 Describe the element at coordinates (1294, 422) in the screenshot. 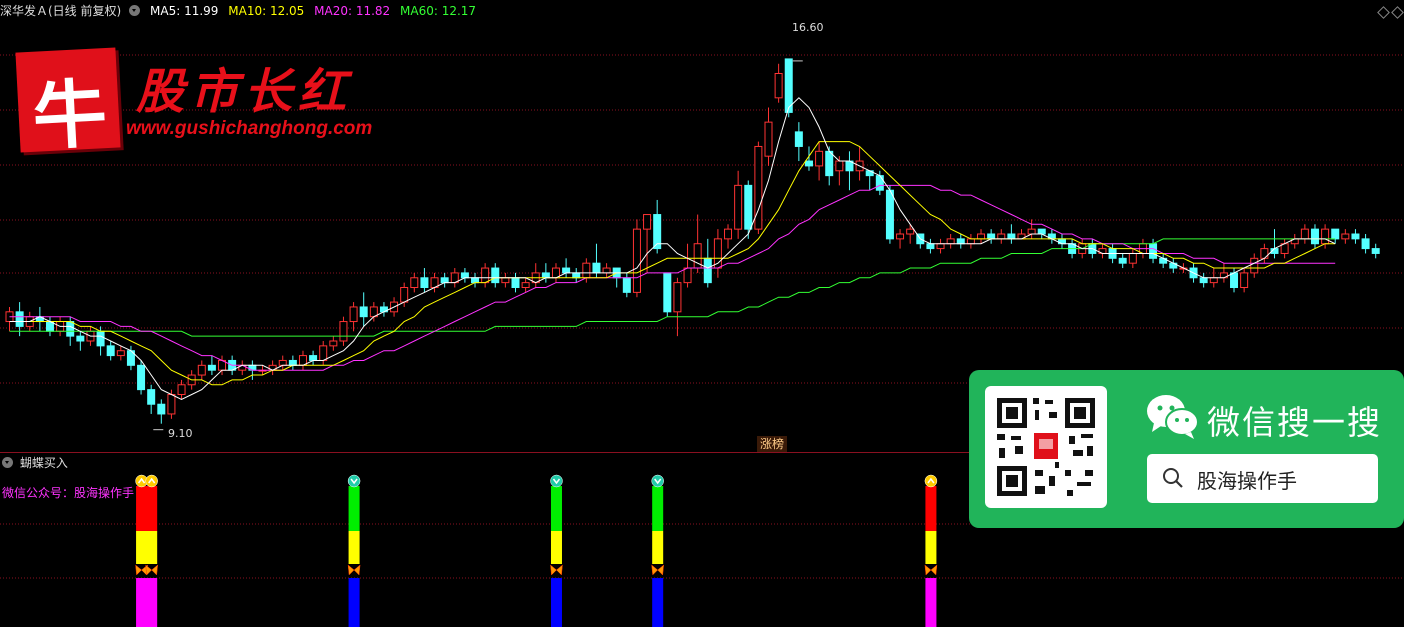

I see `wechat-title: 微信搜一搜` at that location.